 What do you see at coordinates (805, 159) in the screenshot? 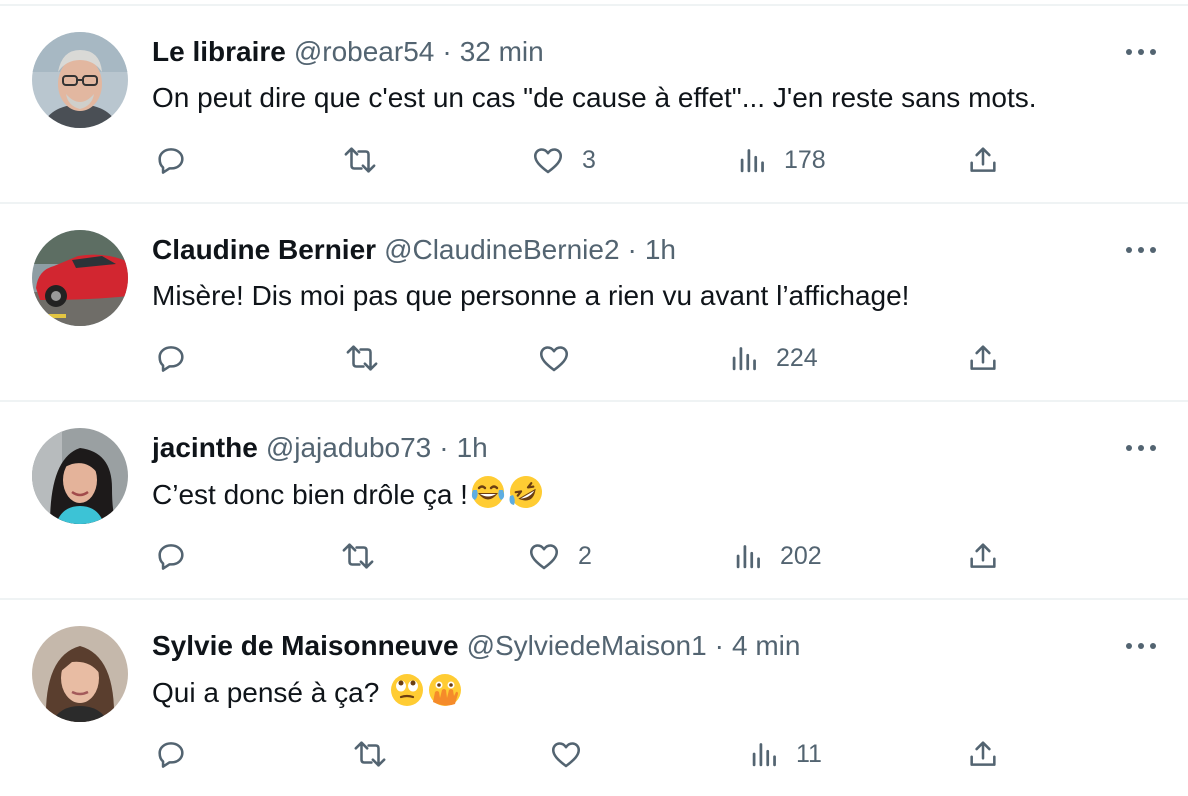
I see `view-count: 178` at bounding box center [805, 159].